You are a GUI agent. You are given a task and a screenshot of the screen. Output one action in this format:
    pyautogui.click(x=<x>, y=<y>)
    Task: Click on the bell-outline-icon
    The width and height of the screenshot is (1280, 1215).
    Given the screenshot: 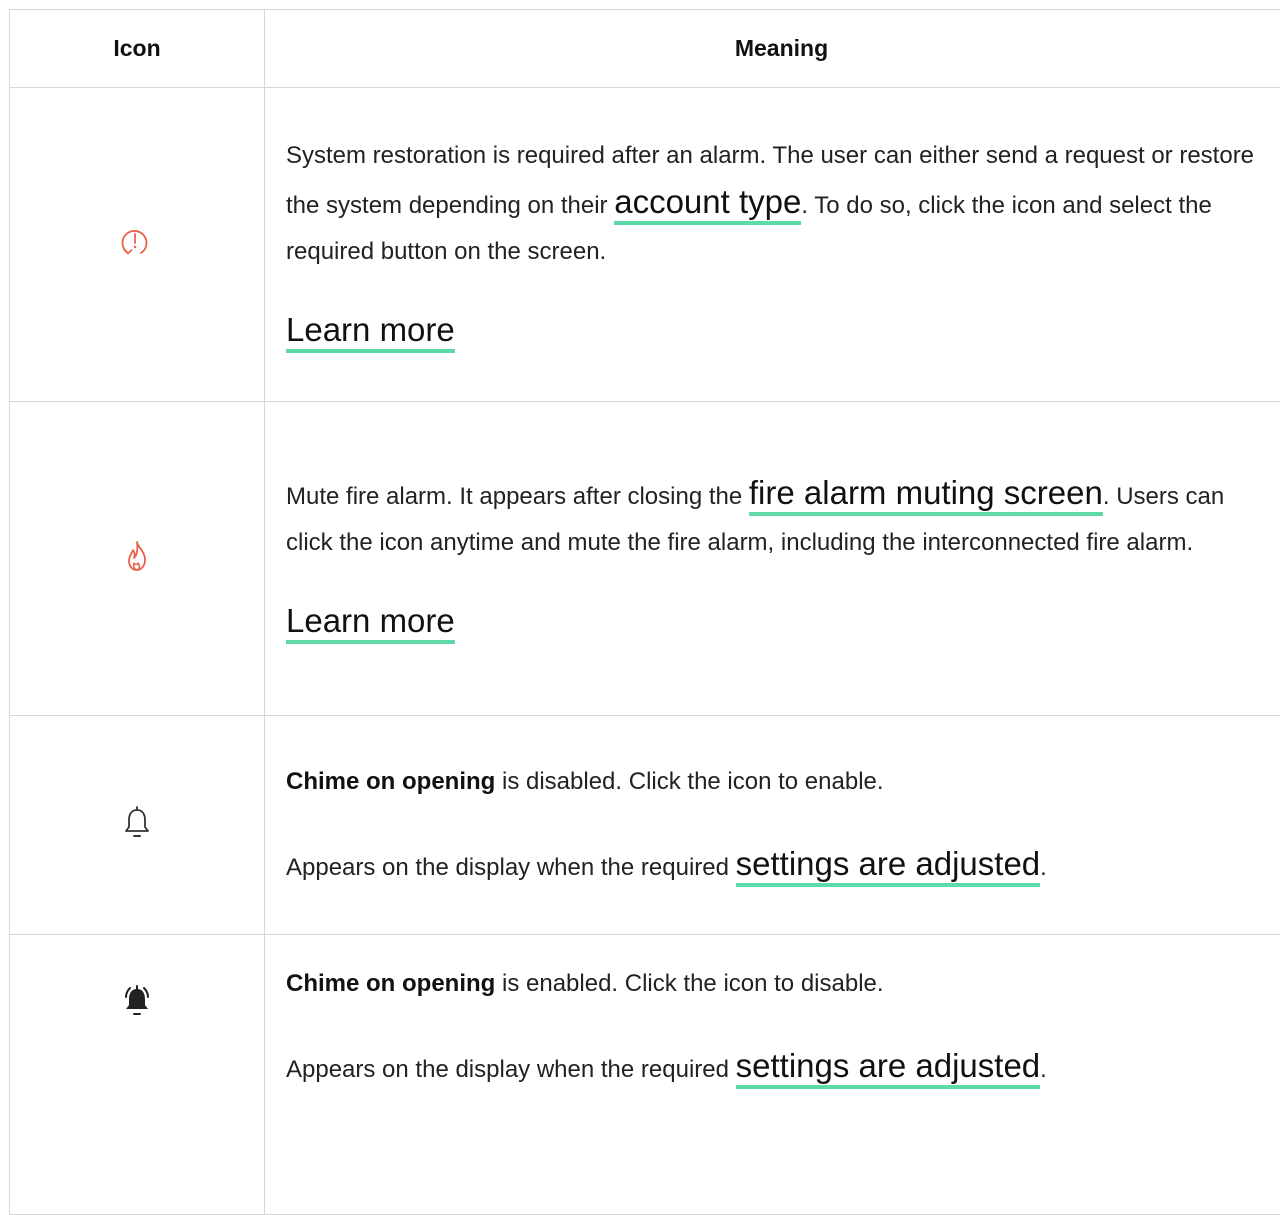 What is the action you would take?
    pyautogui.click(x=137, y=825)
    